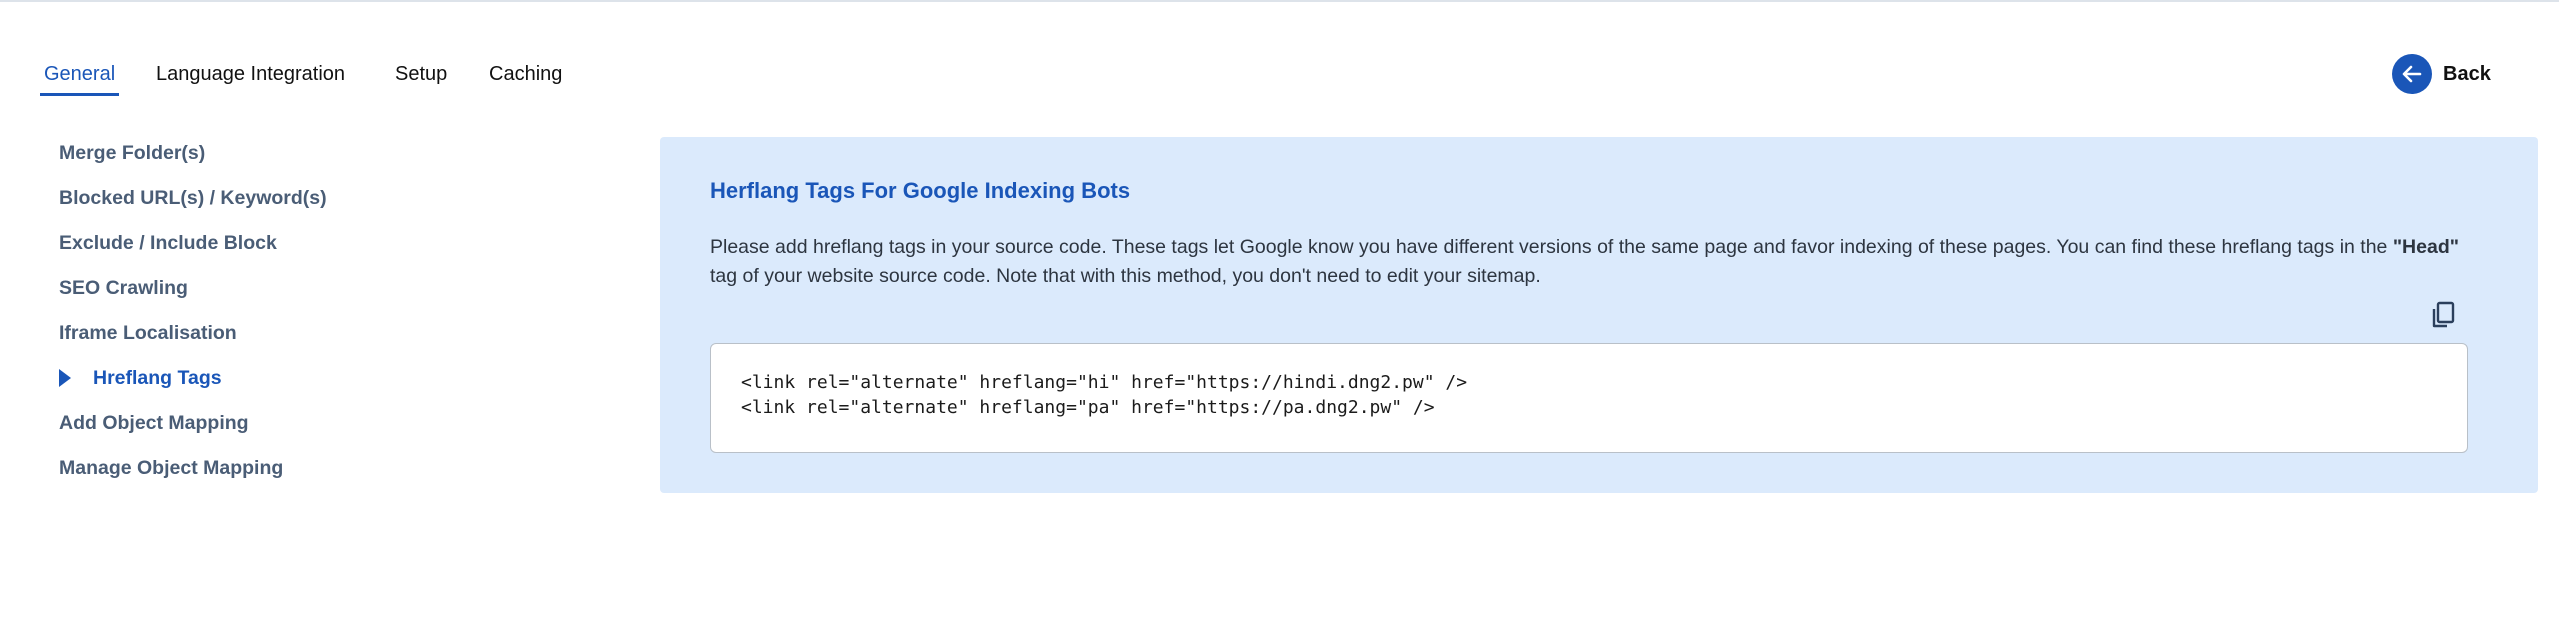 The image size is (2559, 644). Describe the element at coordinates (79, 76) in the screenshot. I see `tab-general: General` at that location.